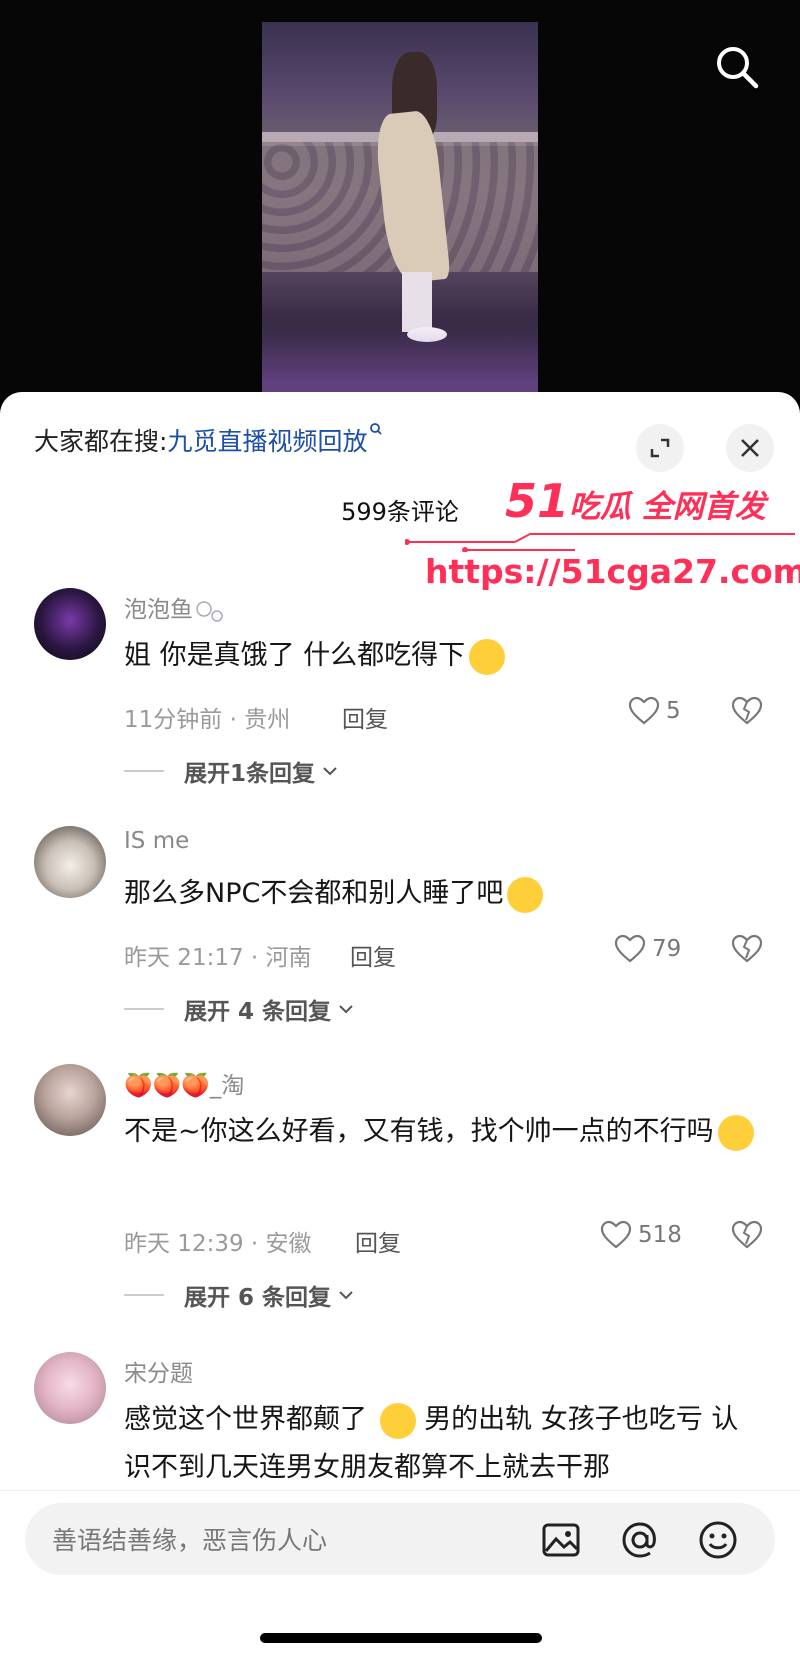 This screenshot has width=800, height=1658. What do you see at coordinates (673, 711) in the screenshot?
I see `like-count: 5` at bounding box center [673, 711].